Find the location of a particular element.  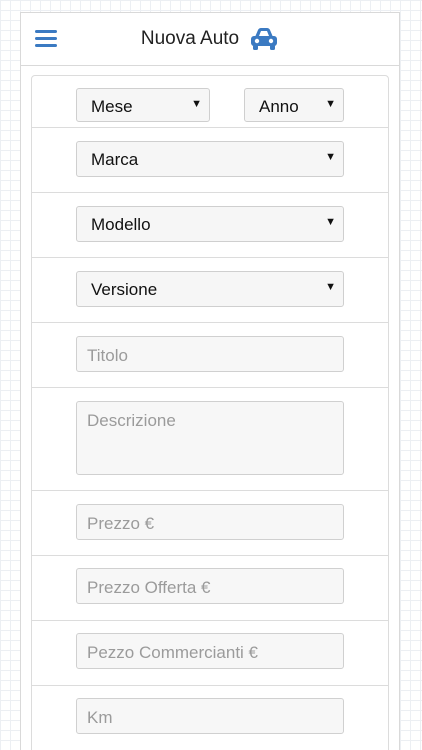

app-header: Nuova Auto is located at coordinates (210, 39).